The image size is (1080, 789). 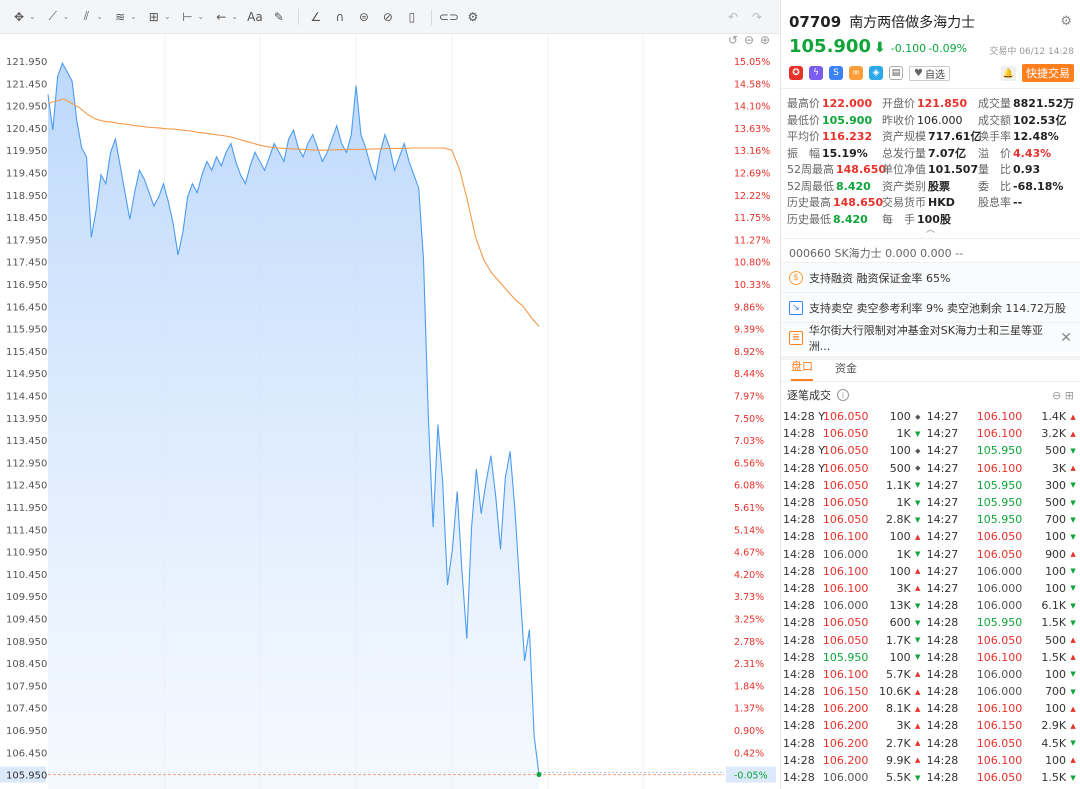 What do you see at coordinates (796, 73) in the screenshot?
I see `hk-connect-icon: ✪` at bounding box center [796, 73].